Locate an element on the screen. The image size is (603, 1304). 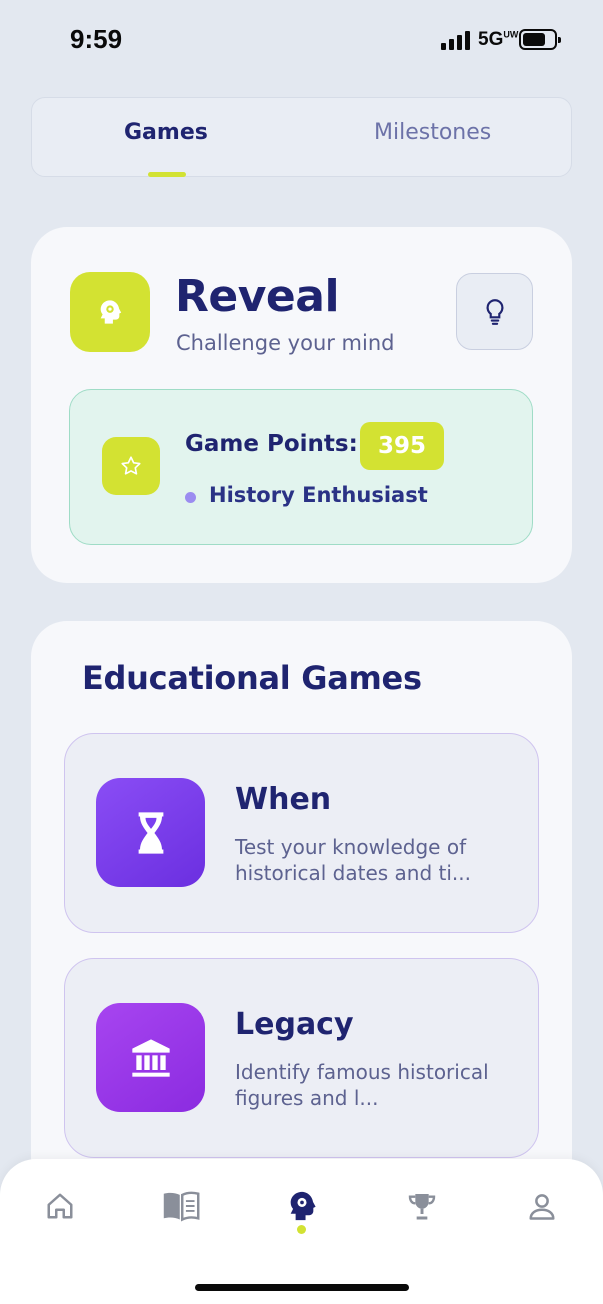
bottom-nav is located at coordinates (301, 1231).